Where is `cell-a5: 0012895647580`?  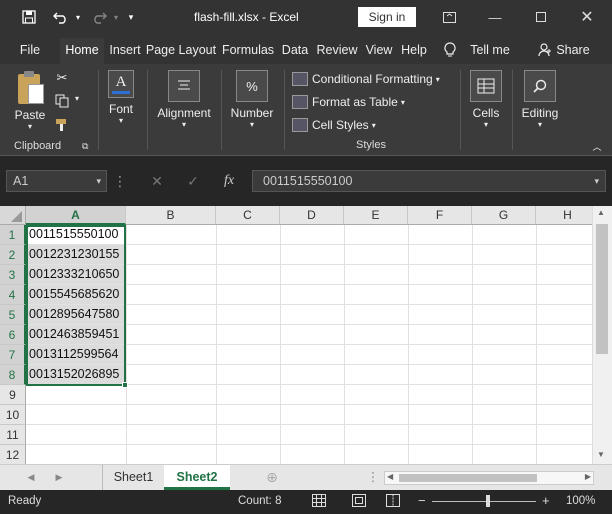 cell-a5: 0012895647580 is located at coordinates (76, 315).